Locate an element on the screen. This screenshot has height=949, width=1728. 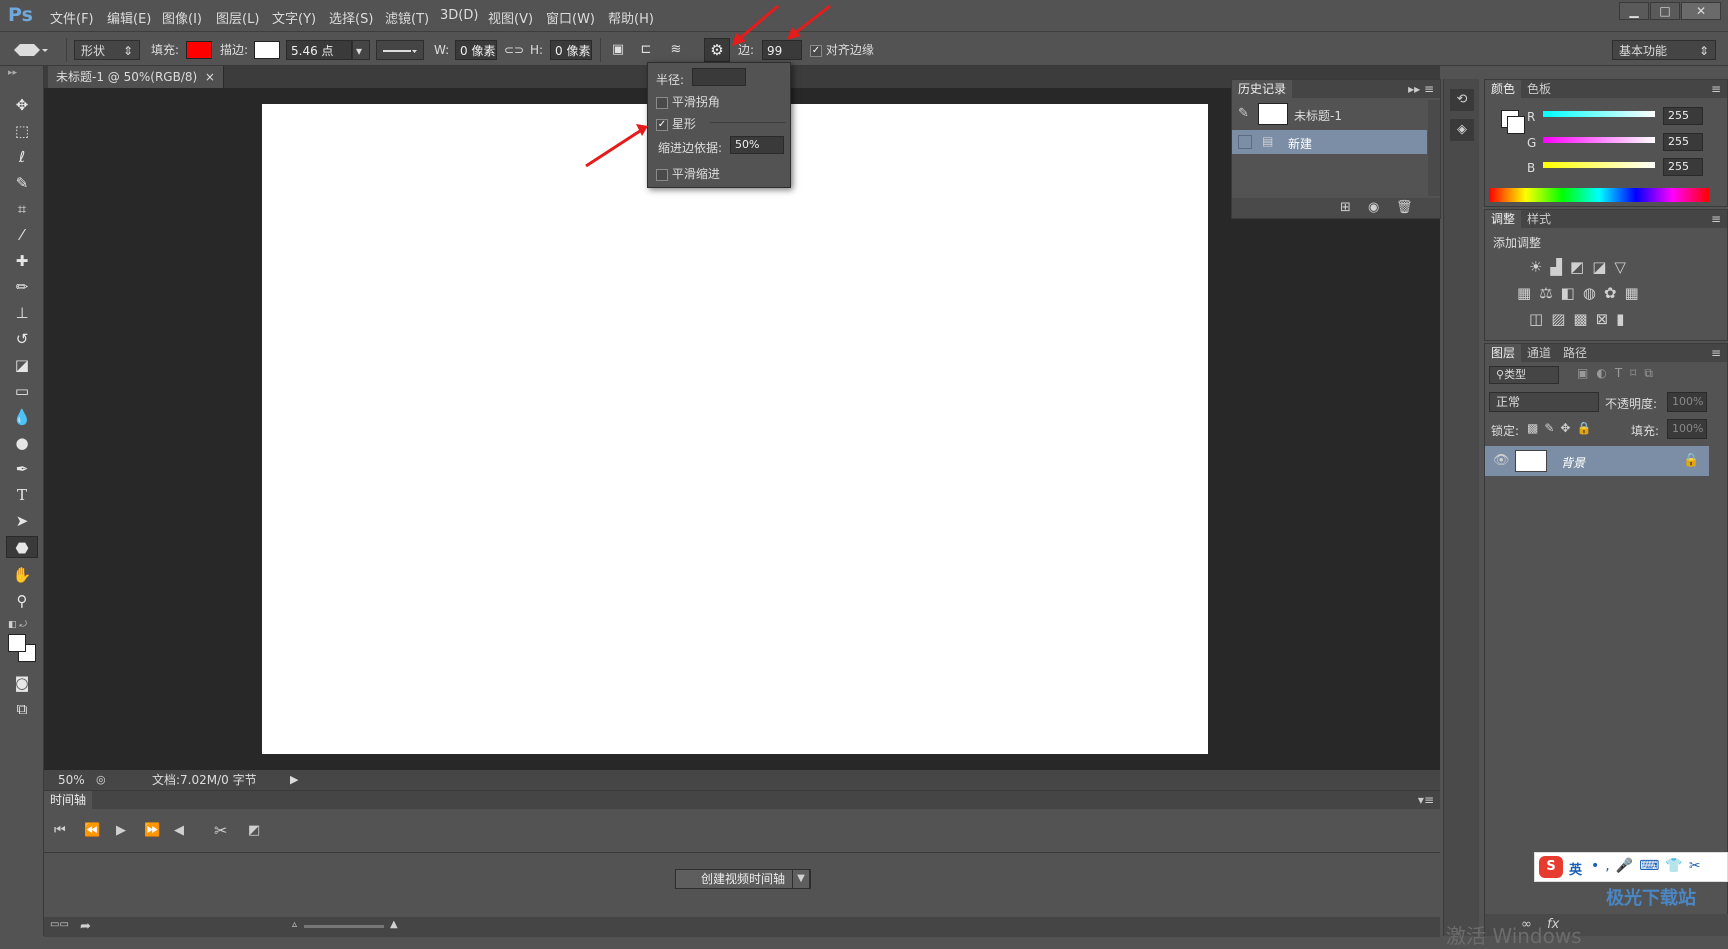
sogou-logo: S is located at coordinates (1551, 867).